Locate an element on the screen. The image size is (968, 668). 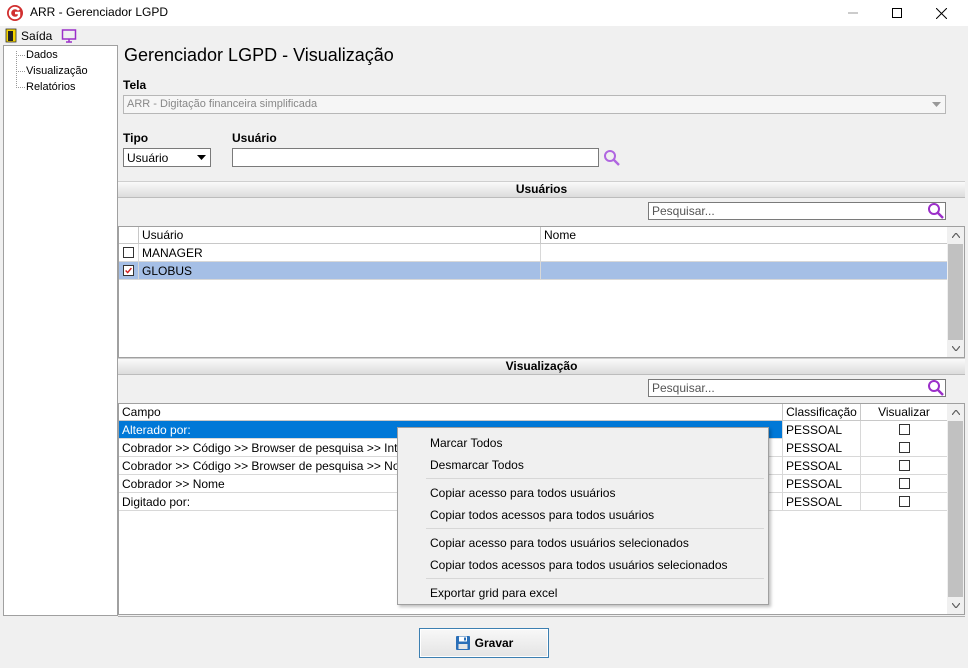
screen-select-value: ARR - Digitação financeira simplificada is located at coordinates (222, 104).